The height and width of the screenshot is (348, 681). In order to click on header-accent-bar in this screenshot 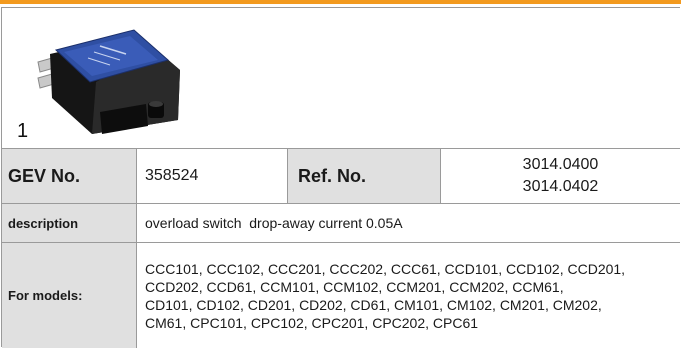, I will do `click(340, 2)`.